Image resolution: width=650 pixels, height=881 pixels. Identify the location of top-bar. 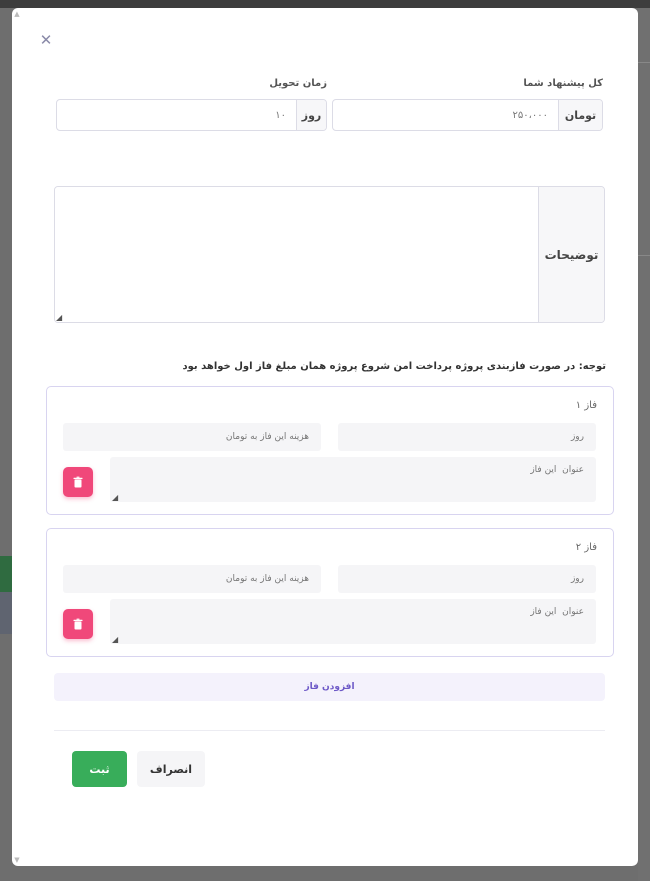
(325, 4).